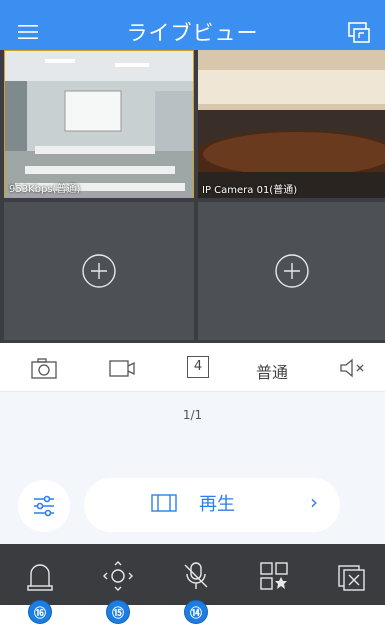 The height and width of the screenshot is (627, 385). I want to click on annotation-badge-15: ⑮, so click(118, 612).